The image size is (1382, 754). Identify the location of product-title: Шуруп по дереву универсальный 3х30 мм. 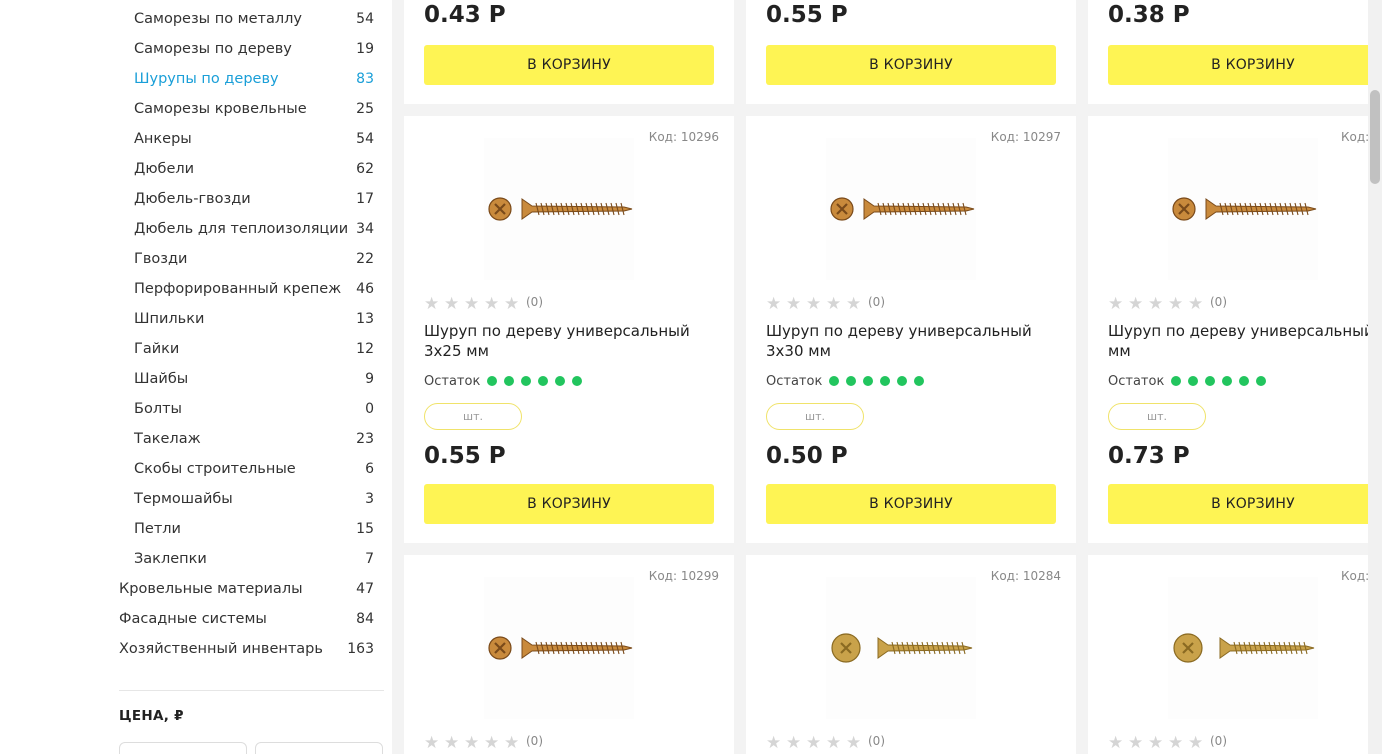
(916, 341).